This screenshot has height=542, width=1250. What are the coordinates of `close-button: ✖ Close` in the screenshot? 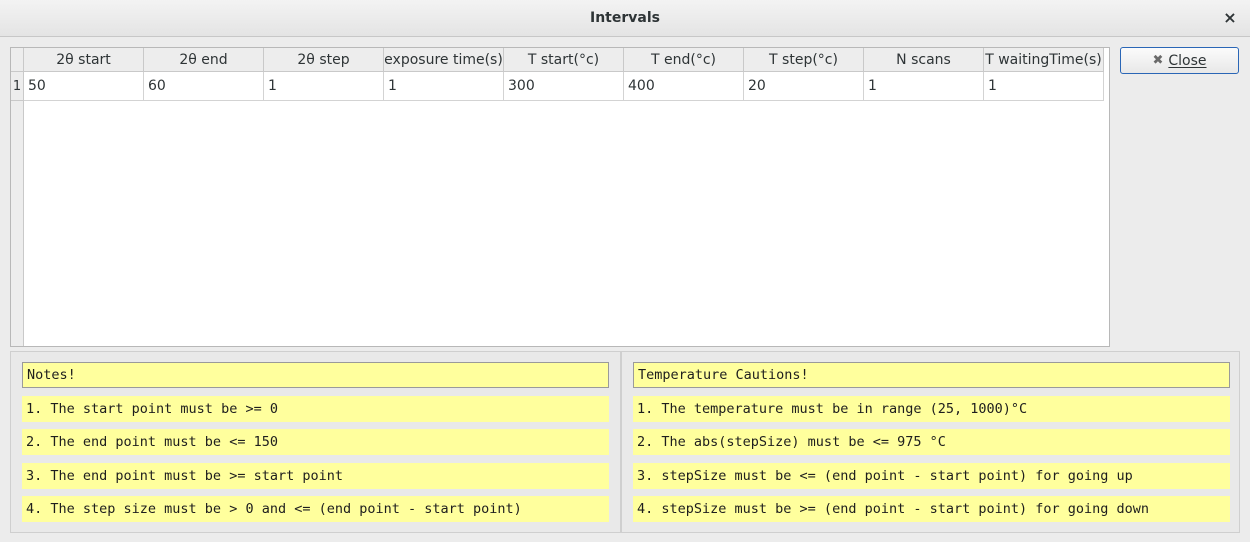 It's located at (1179, 60).